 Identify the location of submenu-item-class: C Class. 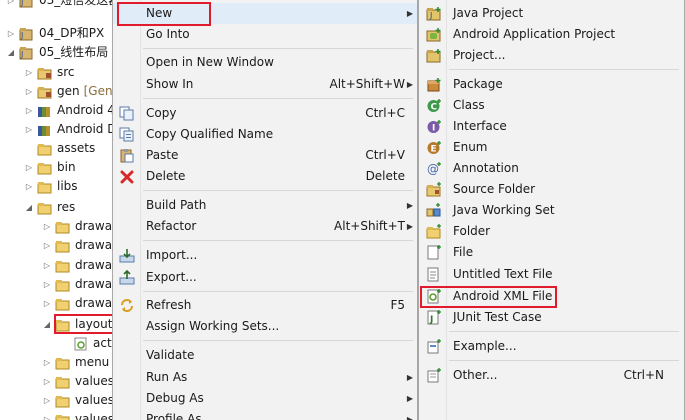
(551, 105).